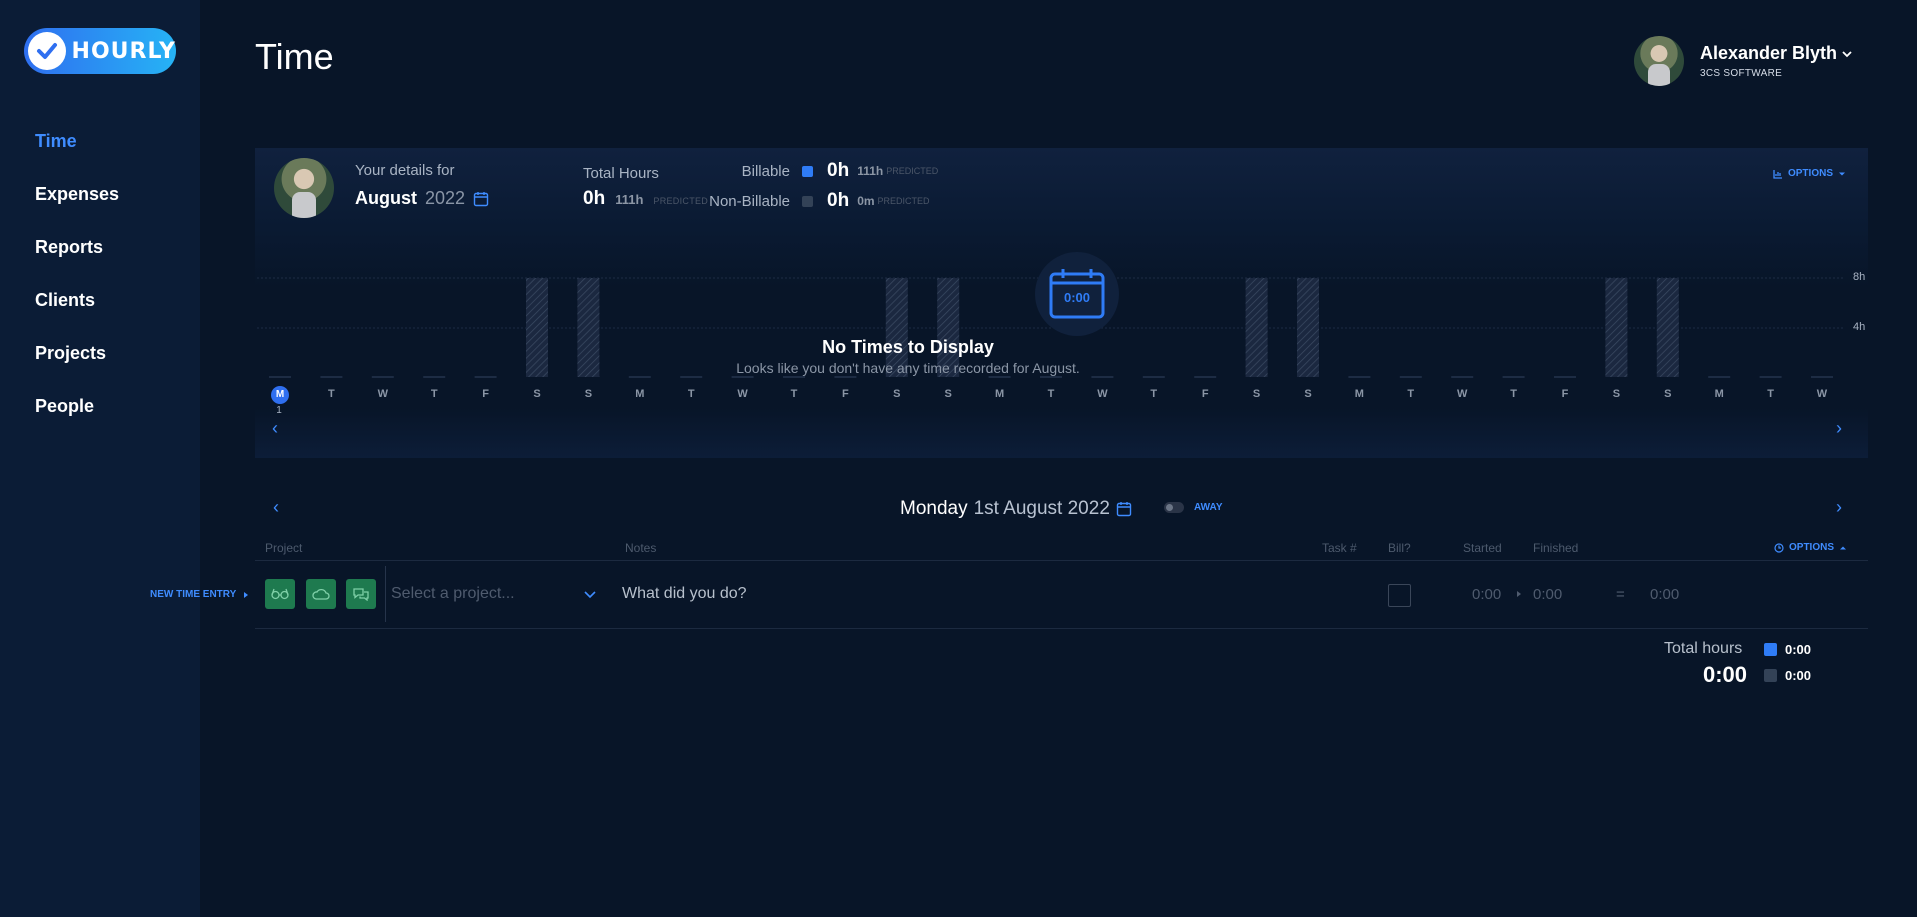  Describe the element at coordinates (1547, 594) in the screenshot. I see `finished-time: 0:00` at that location.